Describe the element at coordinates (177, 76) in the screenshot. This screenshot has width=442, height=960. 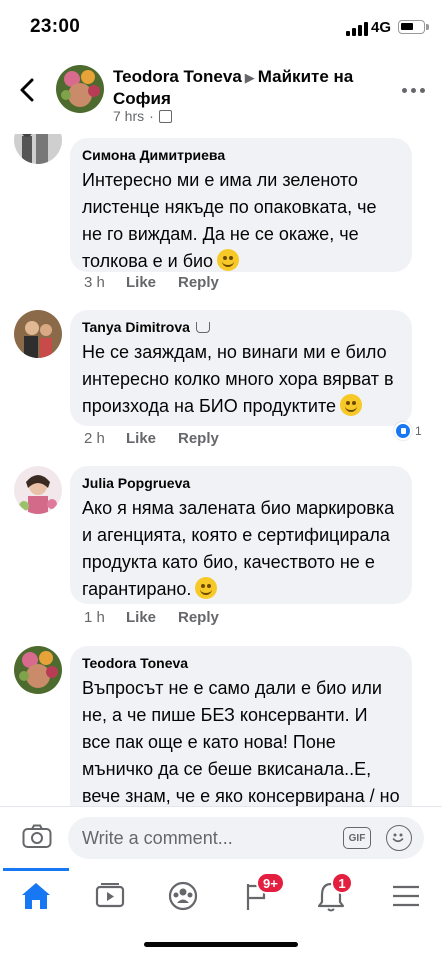
I see `author-name: Teodora Toneva` at that location.